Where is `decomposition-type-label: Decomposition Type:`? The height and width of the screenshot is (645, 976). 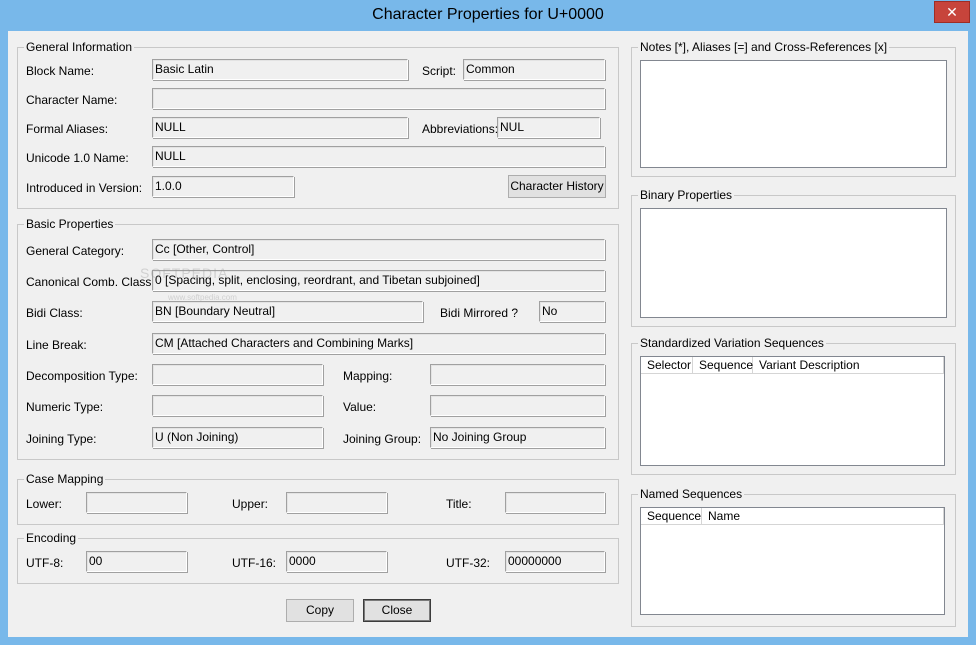 decomposition-type-label: Decomposition Type: is located at coordinates (82, 376).